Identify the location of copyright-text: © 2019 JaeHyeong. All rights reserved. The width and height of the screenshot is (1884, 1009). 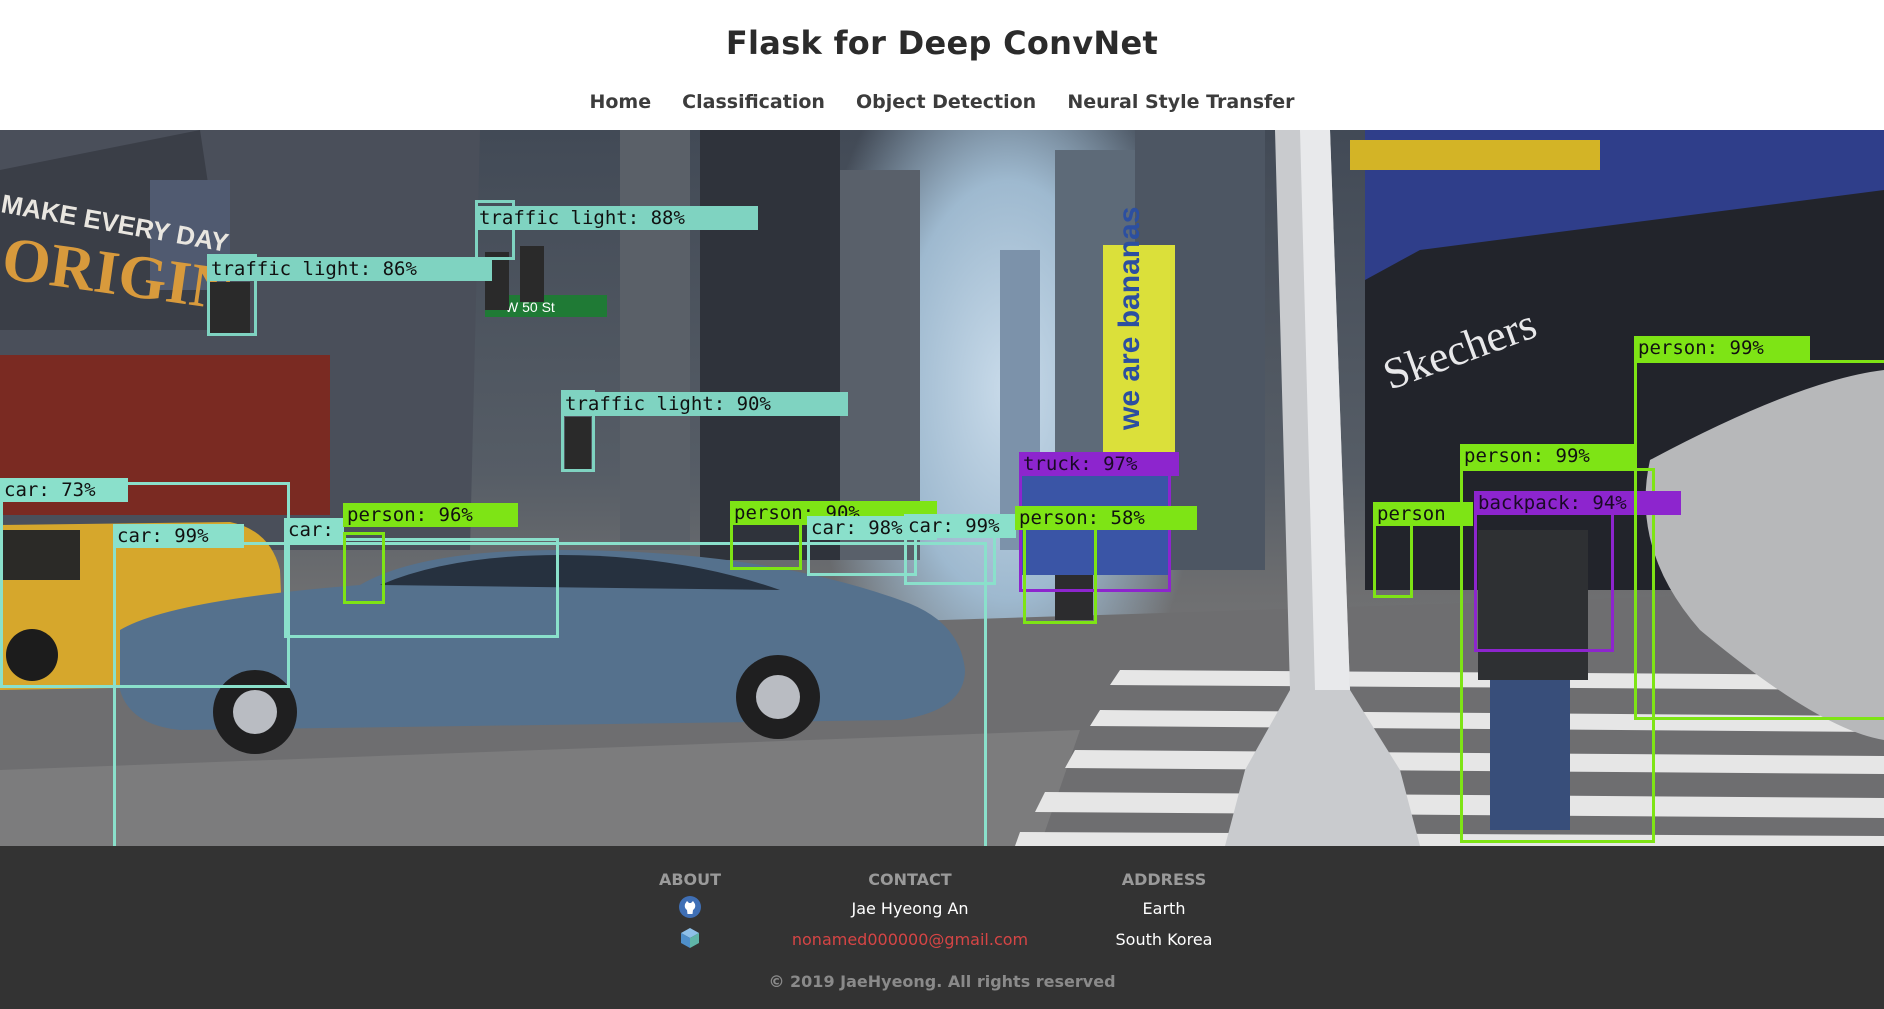
(942, 981).